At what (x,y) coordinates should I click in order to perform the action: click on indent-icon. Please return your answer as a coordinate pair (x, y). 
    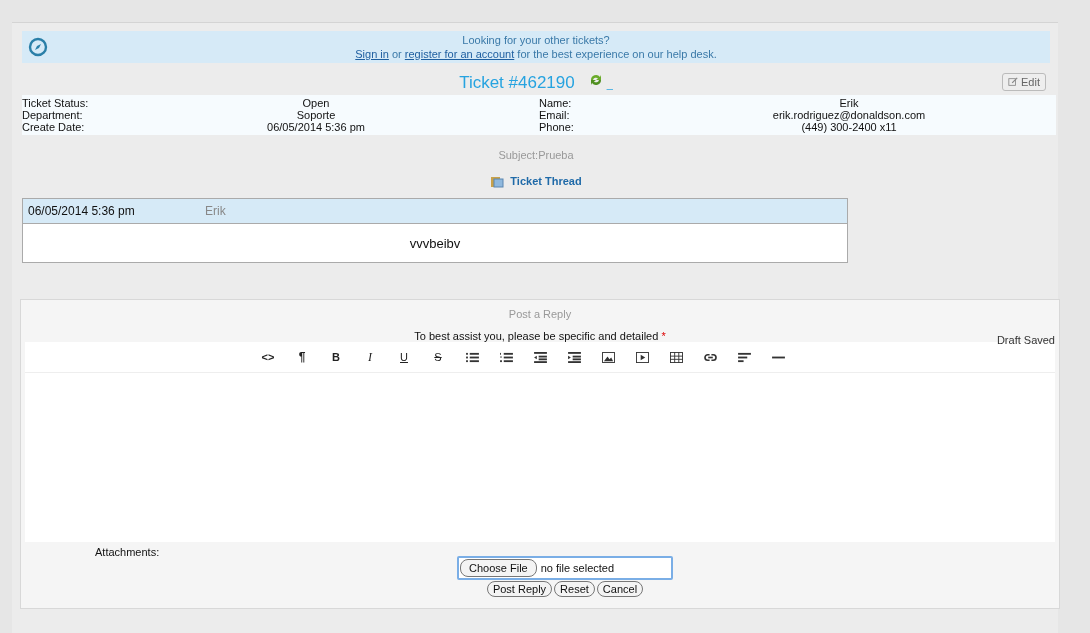
    Looking at the image, I should click on (574, 357).